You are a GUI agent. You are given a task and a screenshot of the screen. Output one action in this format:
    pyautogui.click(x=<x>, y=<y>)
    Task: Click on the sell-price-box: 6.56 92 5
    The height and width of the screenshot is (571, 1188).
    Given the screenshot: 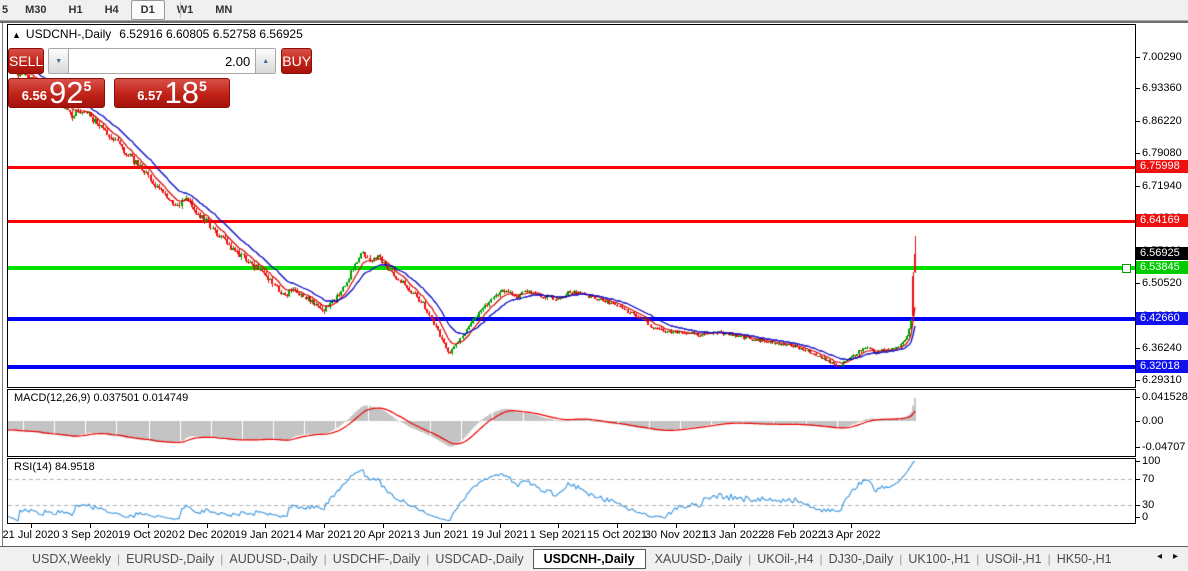 What is the action you would take?
    pyautogui.click(x=56, y=92)
    